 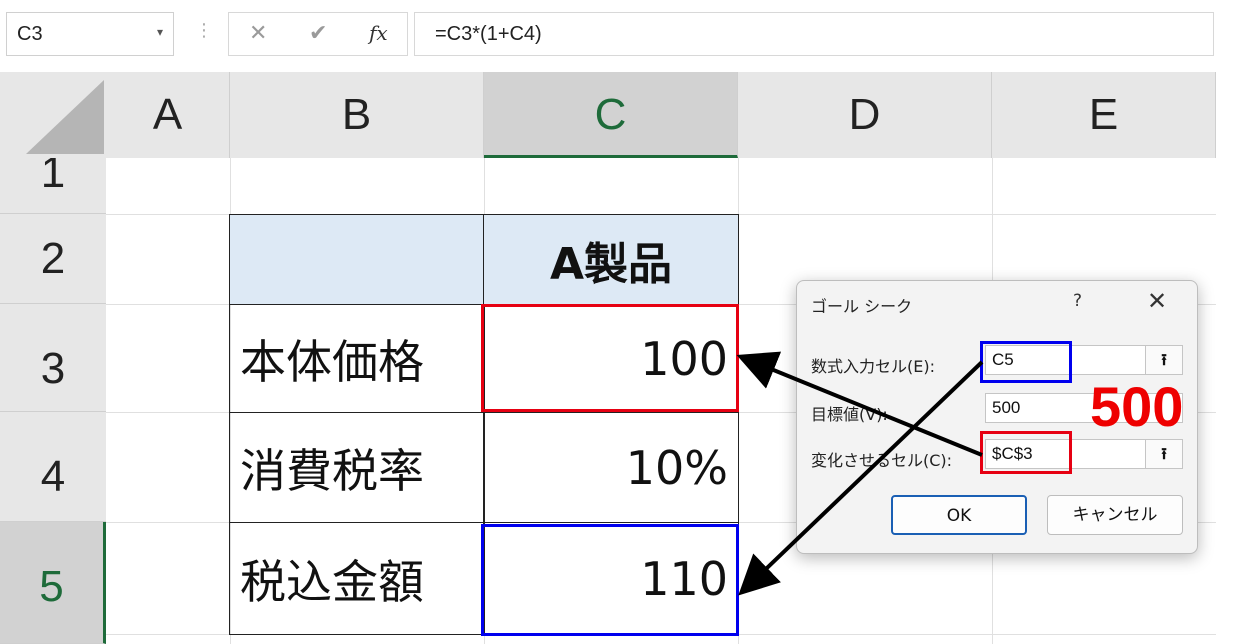 I want to click on changing-cell-input-highlight, so click(x=1026, y=452).